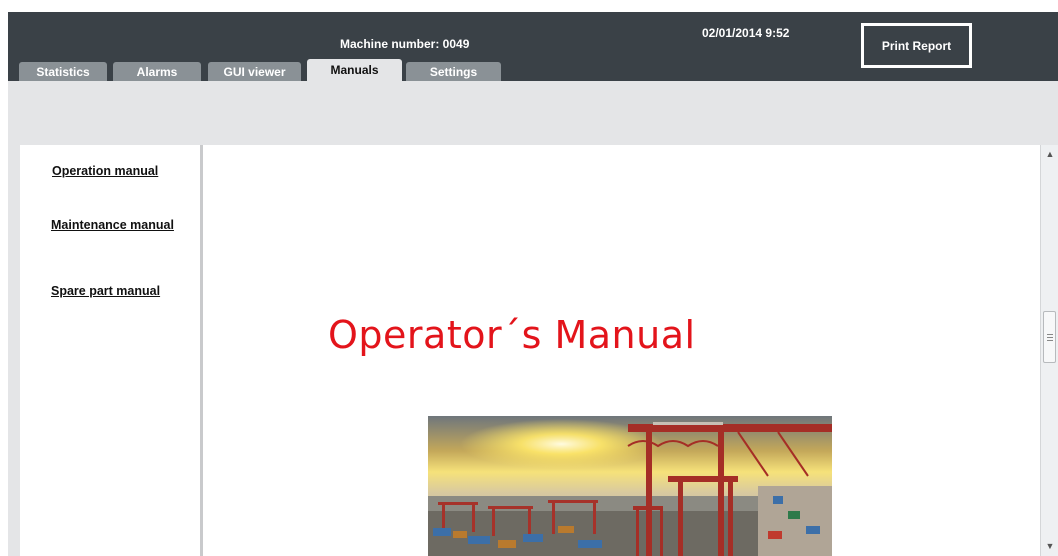 The width and height of the screenshot is (1058, 556). What do you see at coordinates (1050, 546) in the screenshot?
I see `scroll-down-arrow-icon: ▼` at bounding box center [1050, 546].